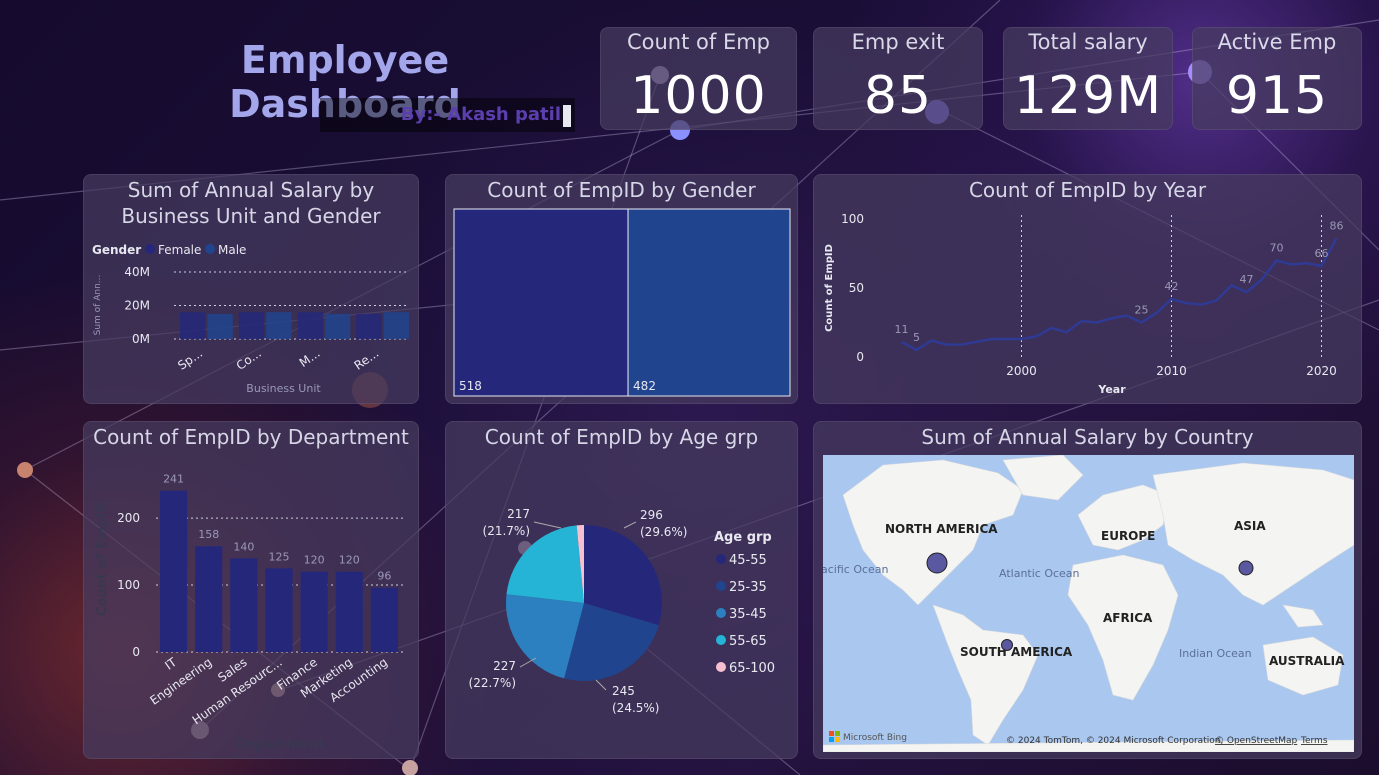  Describe the element at coordinates (1111, 389) in the screenshot. I see `x-axis-label: Year` at that location.